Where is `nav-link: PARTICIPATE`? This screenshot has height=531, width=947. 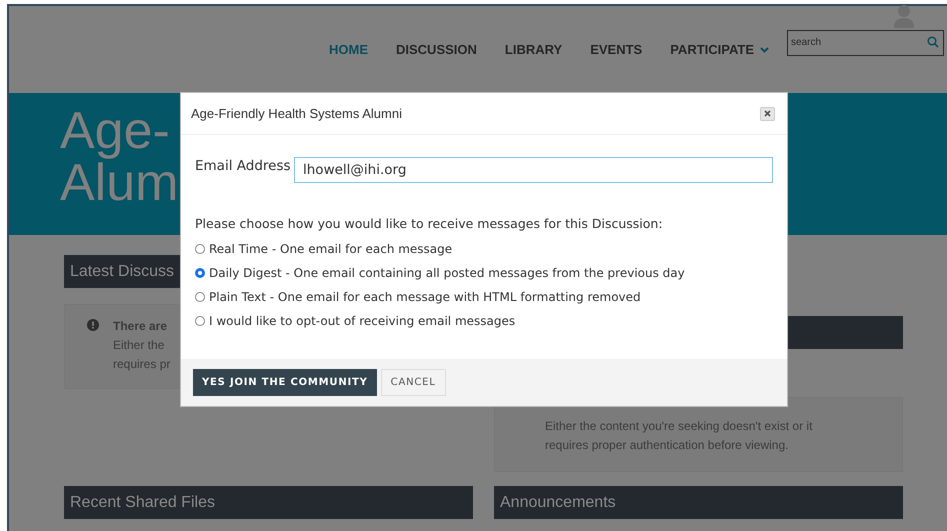 nav-link: PARTICIPATE is located at coordinates (719, 50).